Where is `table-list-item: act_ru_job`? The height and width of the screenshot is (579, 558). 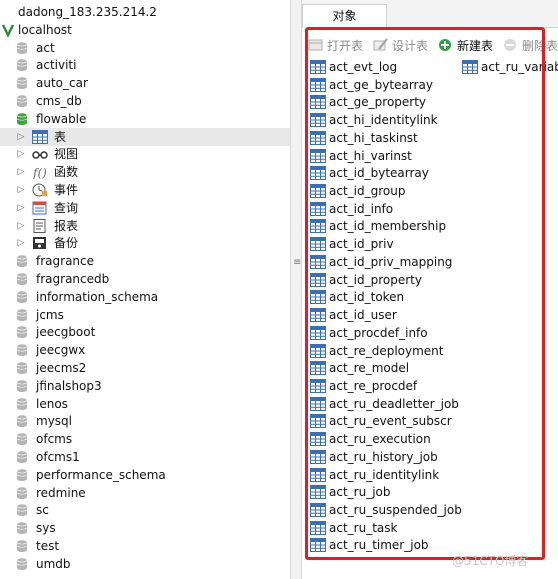 table-list-item: act_ru_job is located at coordinates (350, 492).